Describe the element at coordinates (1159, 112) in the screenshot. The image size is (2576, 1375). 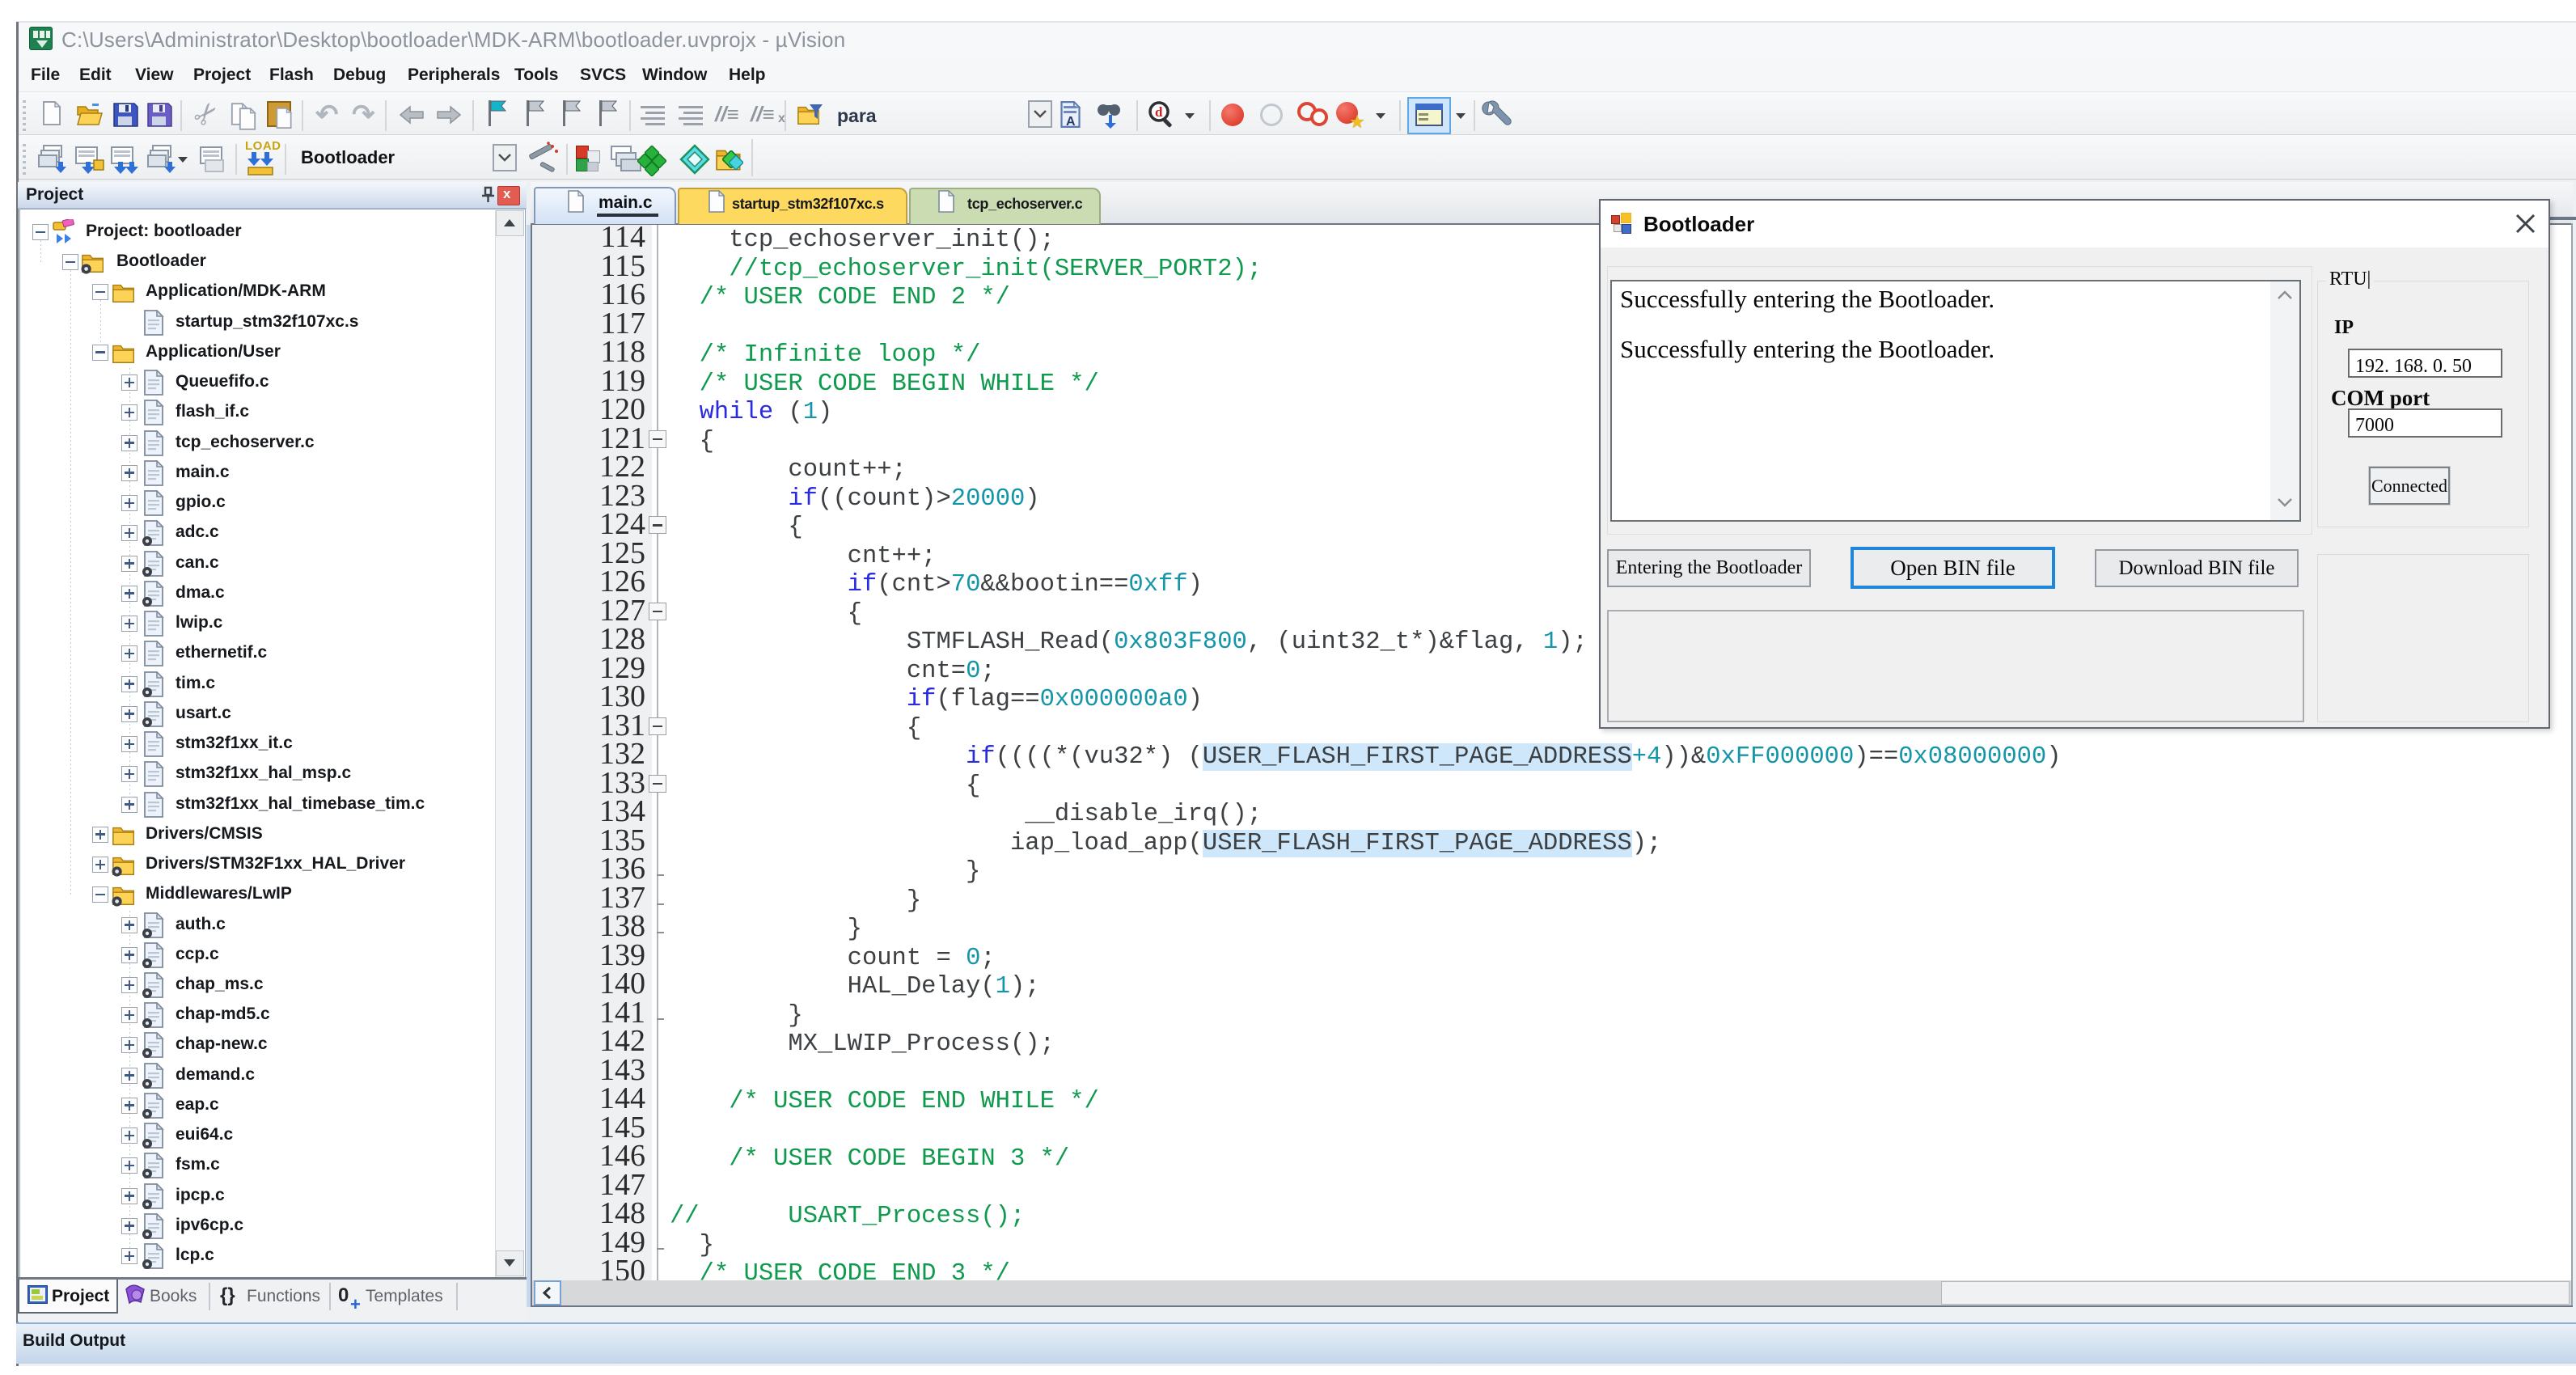
I see `svg-text: d` at that location.